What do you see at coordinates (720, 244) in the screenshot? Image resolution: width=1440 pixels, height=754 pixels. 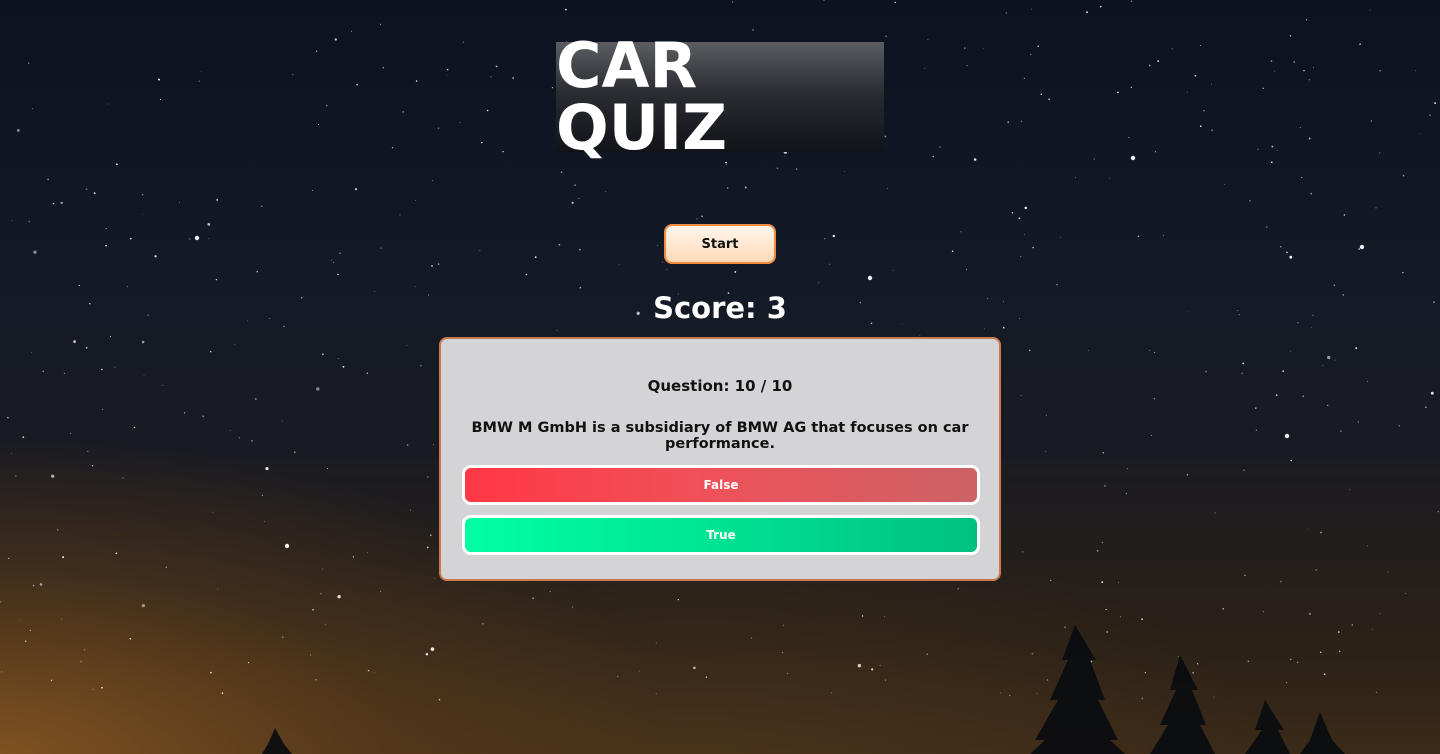 I see `start-button: Start` at bounding box center [720, 244].